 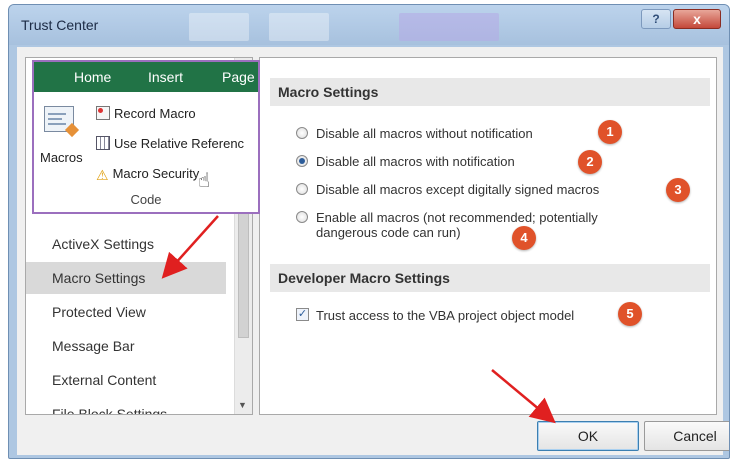 What do you see at coordinates (388, 232) in the screenshot?
I see `option-label-line2: dangerous code can run)` at bounding box center [388, 232].